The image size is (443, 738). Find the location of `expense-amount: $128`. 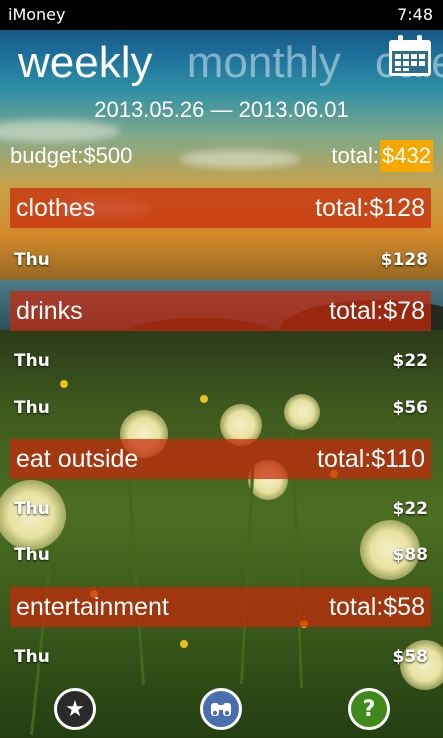

expense-amount: $128 is located at coordinates (404, 260).